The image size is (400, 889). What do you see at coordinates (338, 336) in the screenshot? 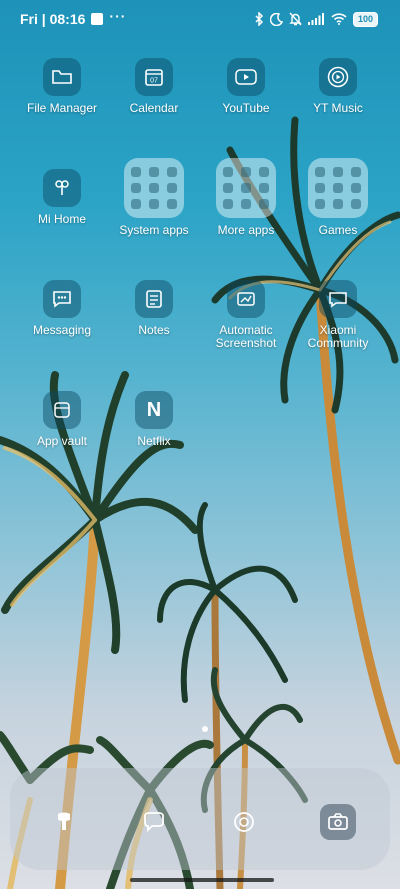
I see `app-label: Xiaomi Community` at bounding box center [338, 336].